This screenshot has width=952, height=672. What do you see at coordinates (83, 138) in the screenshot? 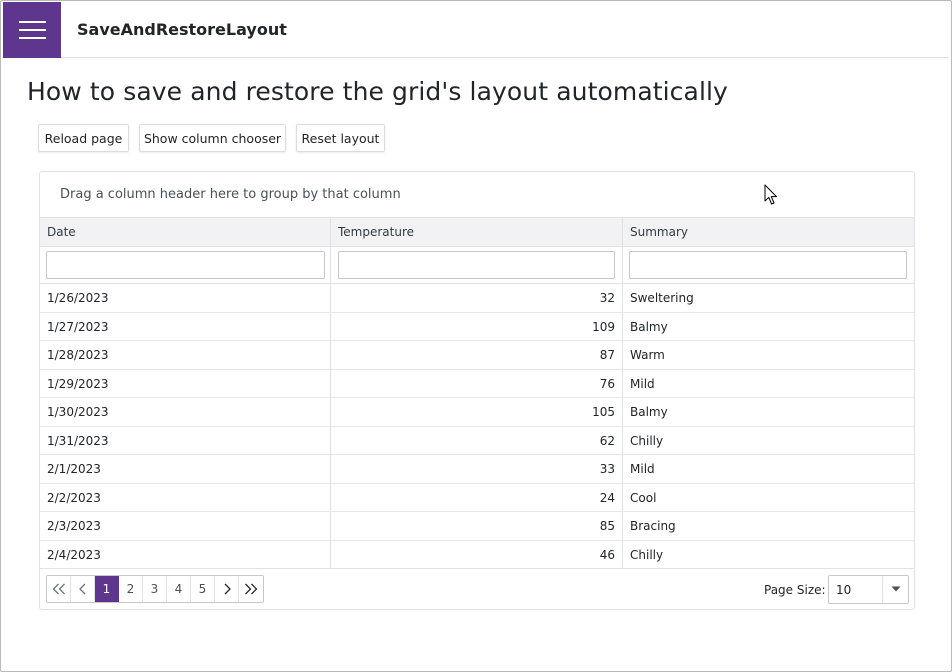
I see `reload-page-button: Reload page` at bounding box center [83, 138].